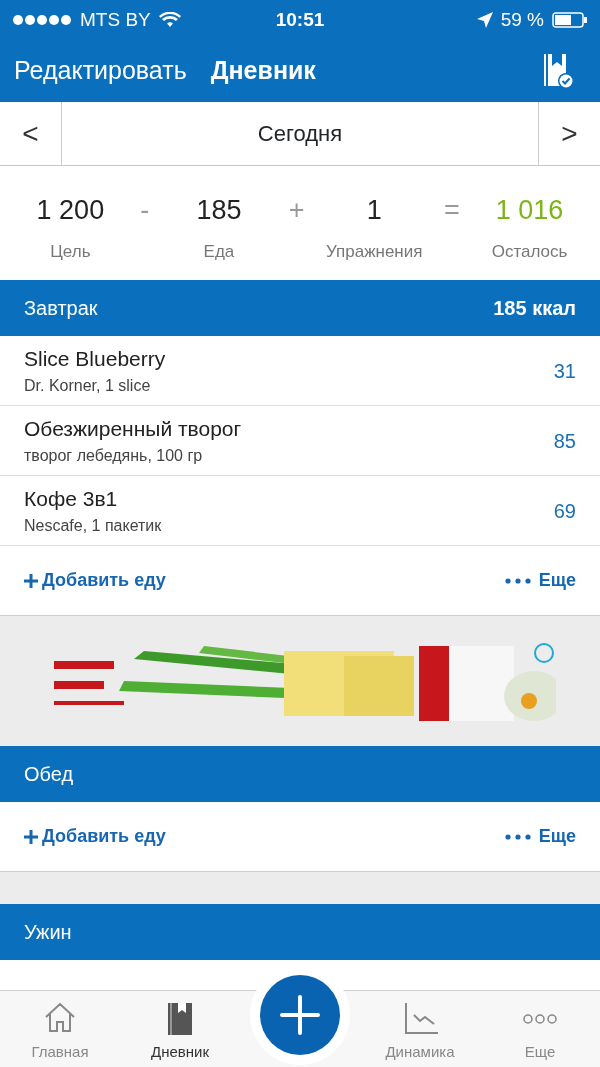  What do you see at coordinates (115, 19) in the screenshot?
I see `carrier-name: MTS BY` at bounding box center [115, 19].